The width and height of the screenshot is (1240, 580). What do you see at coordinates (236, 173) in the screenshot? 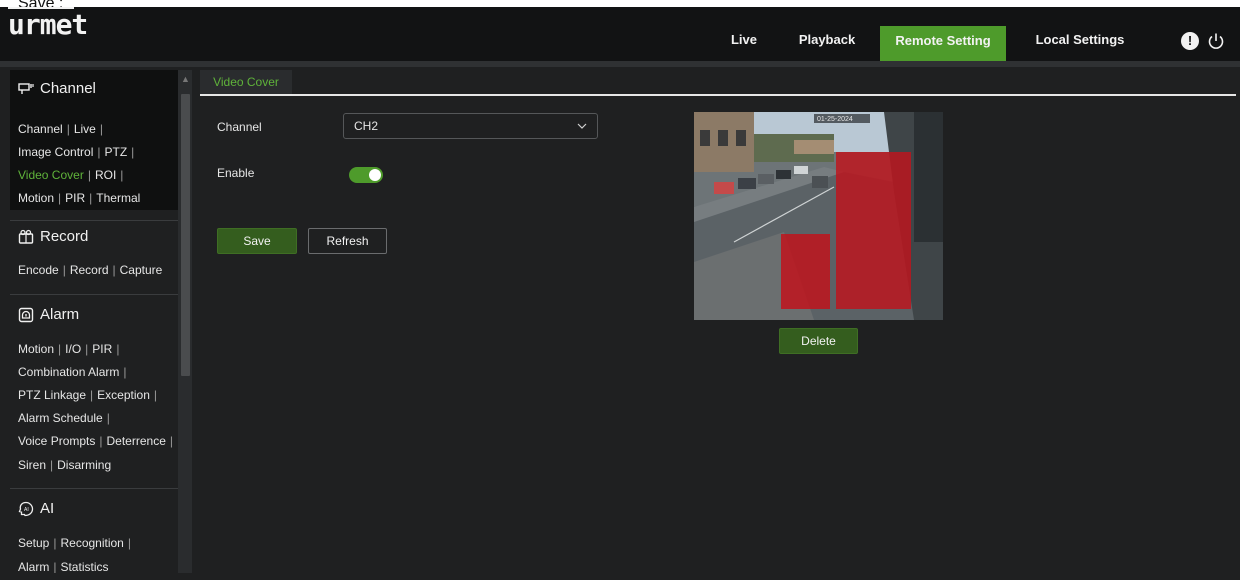
I see `enable-label: Enable` at bounding box center [236, 173].